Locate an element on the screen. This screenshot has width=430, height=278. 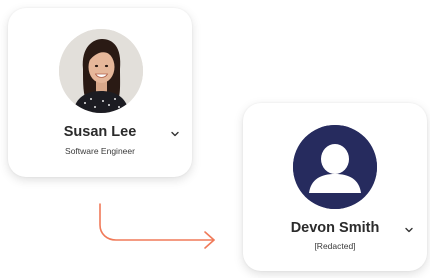
profile-title: Software Engineer is located at coordinates (100, 151).